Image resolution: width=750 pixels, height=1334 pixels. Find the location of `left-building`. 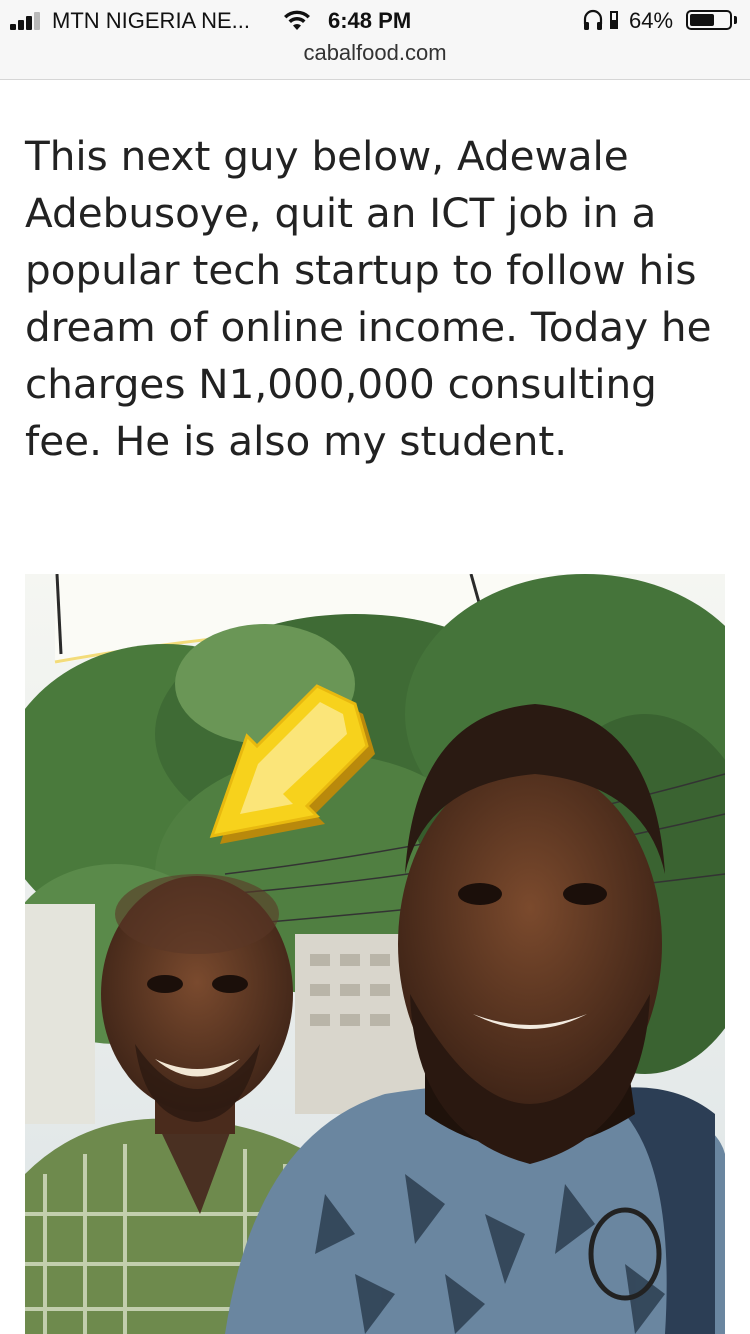

left-building is located at coordinates (60, 1014).